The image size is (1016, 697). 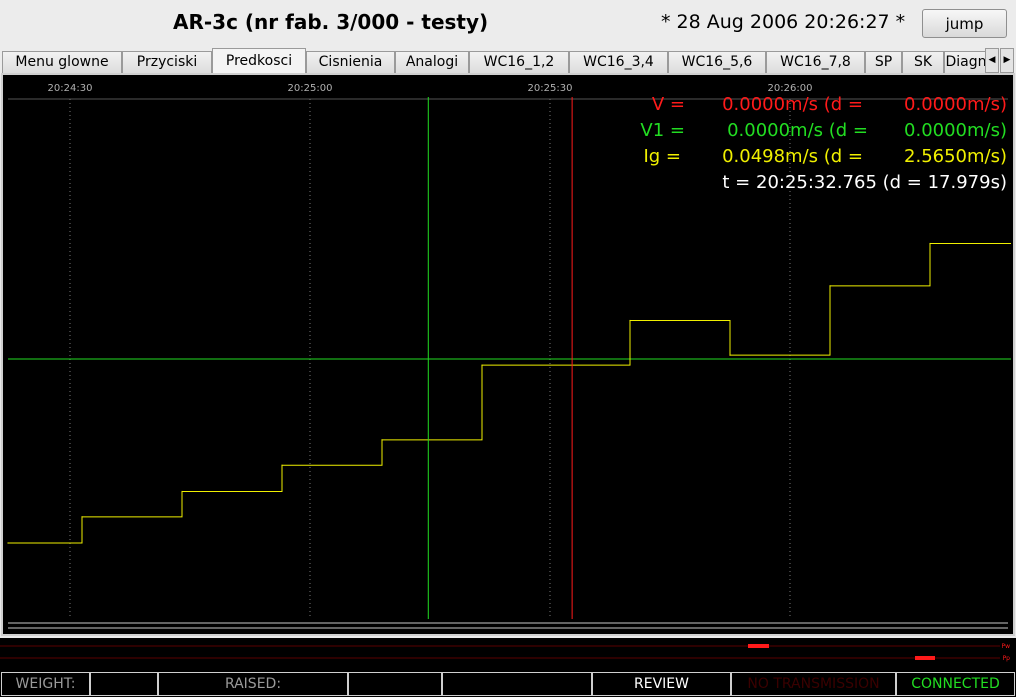 What do you see at coordinates (955, 684) in the screenshot?
I see `connected-indicator: CONNECTED` at bounding box center [955, 684].